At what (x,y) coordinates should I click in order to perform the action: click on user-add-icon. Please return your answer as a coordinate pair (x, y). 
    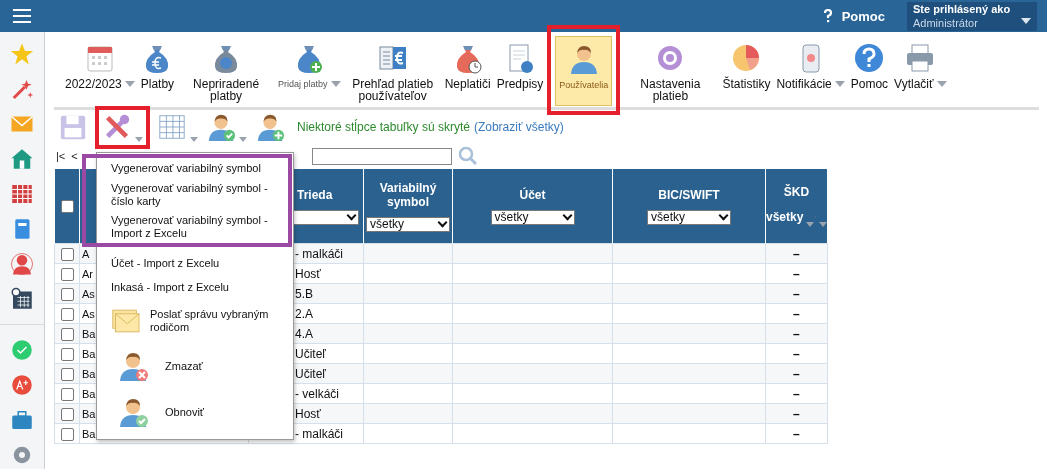
    Looking at the image, I should click on (270, 127).